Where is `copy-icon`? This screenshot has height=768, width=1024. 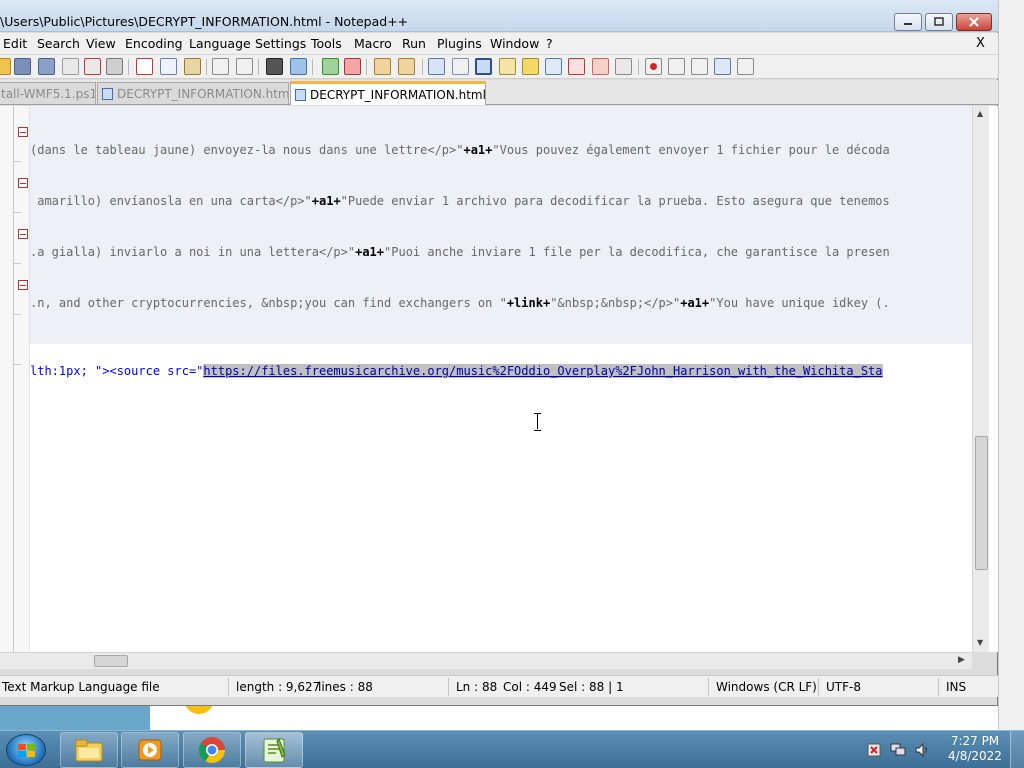 copy-icon is located at coordinates (168, 66).